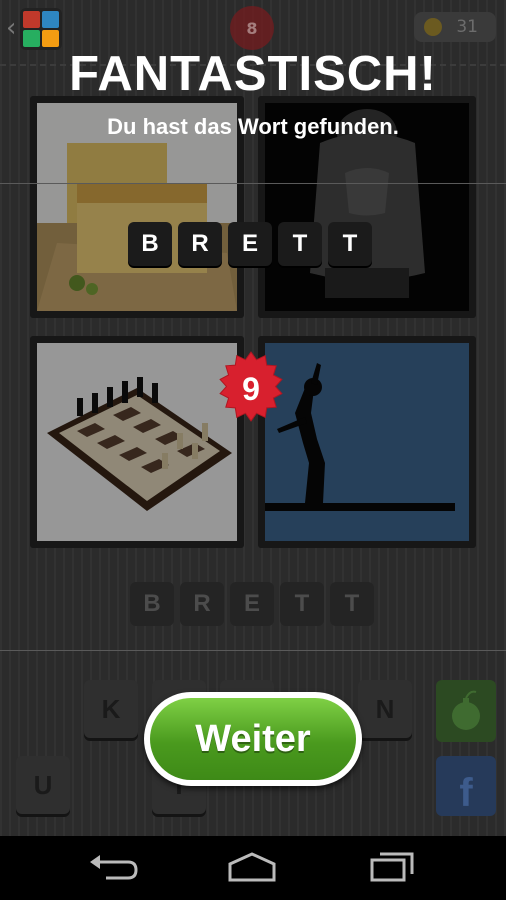 This screenshot has width=506, height=900. Describe the element at coordinates (253, 74) in the screenshot. I see `success-title: FANTASTISCH!` at that location.